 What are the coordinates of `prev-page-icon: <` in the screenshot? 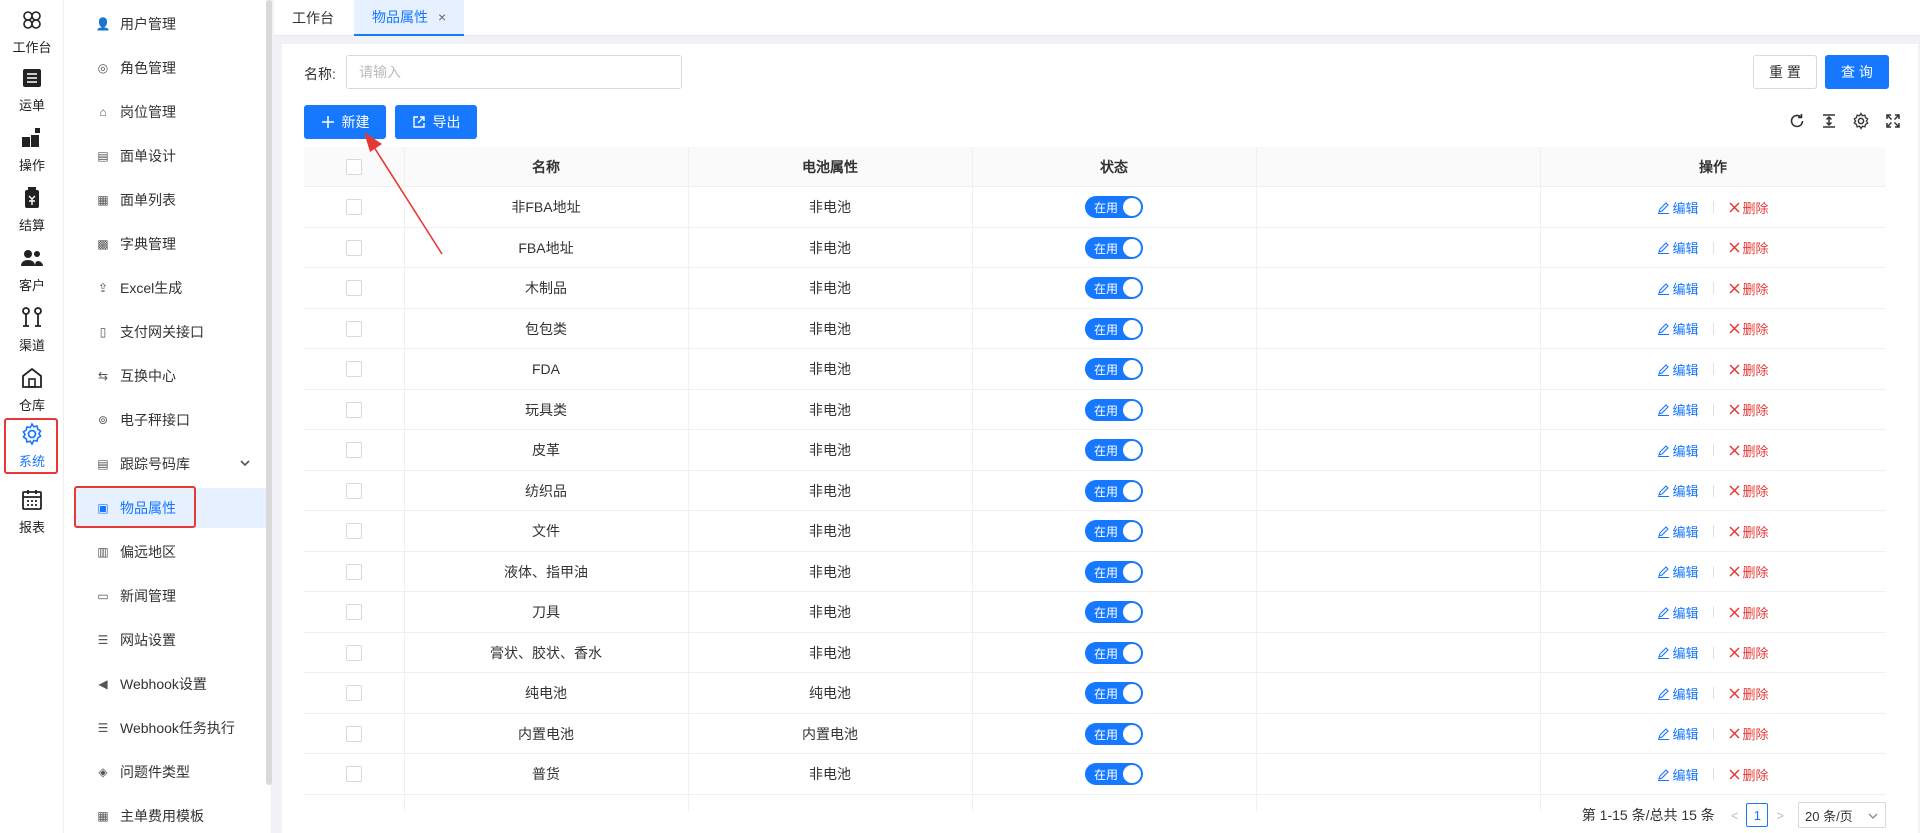 It's located at (1735, 815).